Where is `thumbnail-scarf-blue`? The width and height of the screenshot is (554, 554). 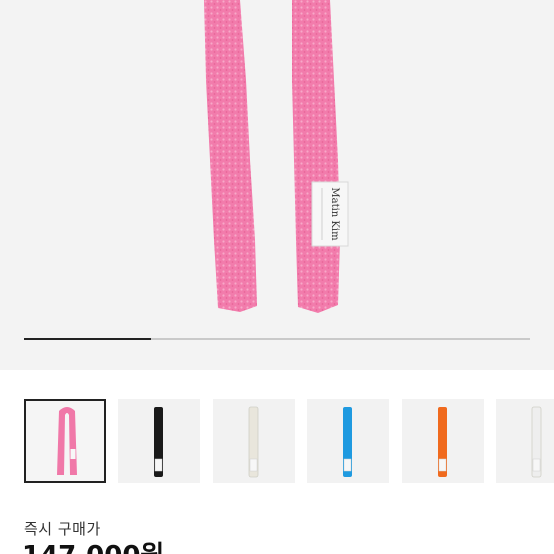 thumbnail-scarf-blue is located at coordinates (347, 442).